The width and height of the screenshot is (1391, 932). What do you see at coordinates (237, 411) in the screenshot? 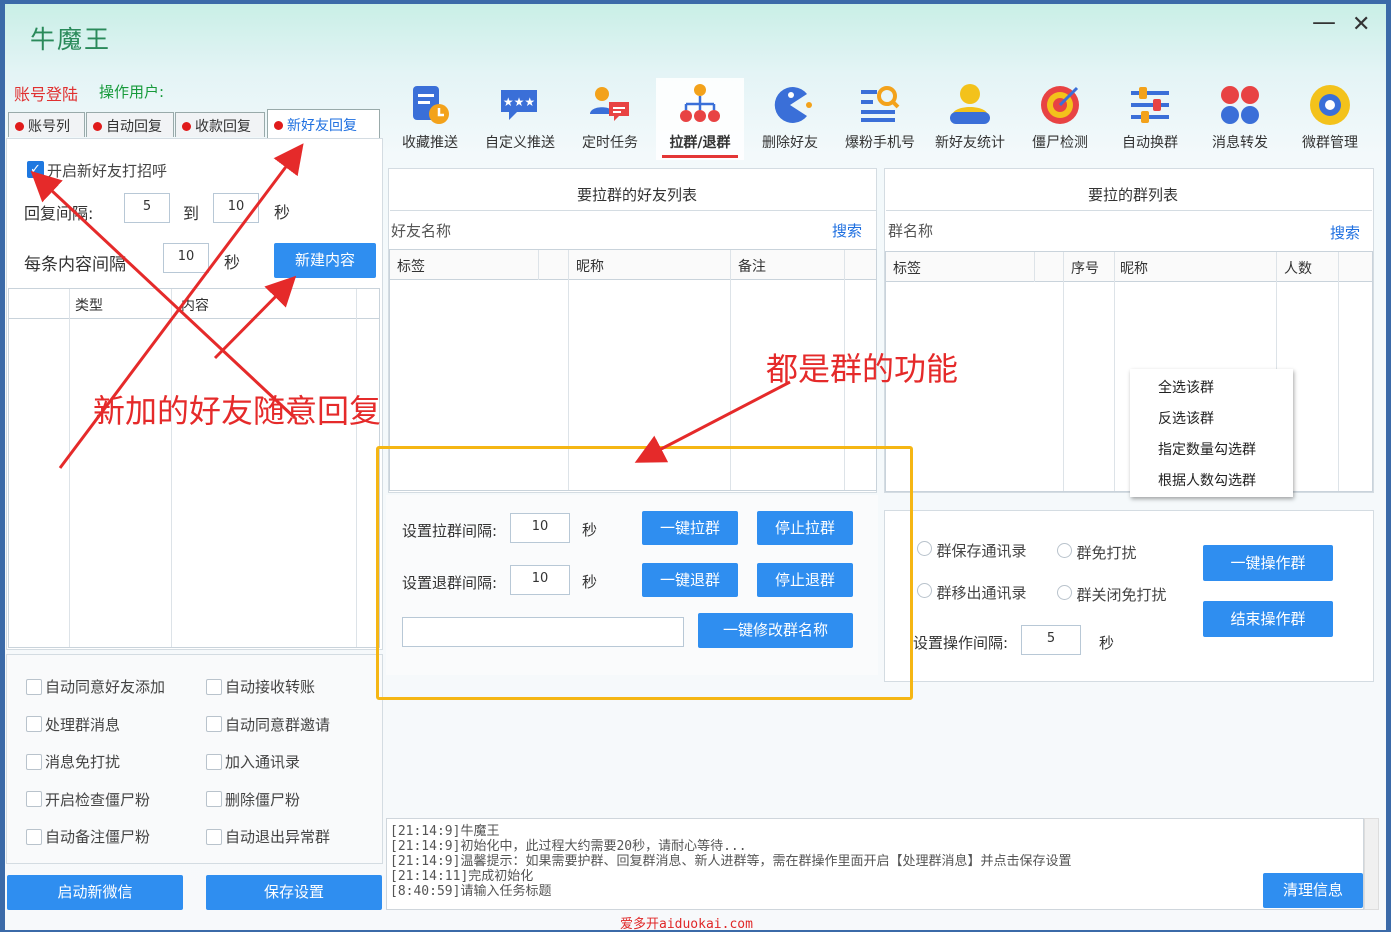
I see `annotation-left: 新加的好友随意回复` at bounding box center [237, 411].